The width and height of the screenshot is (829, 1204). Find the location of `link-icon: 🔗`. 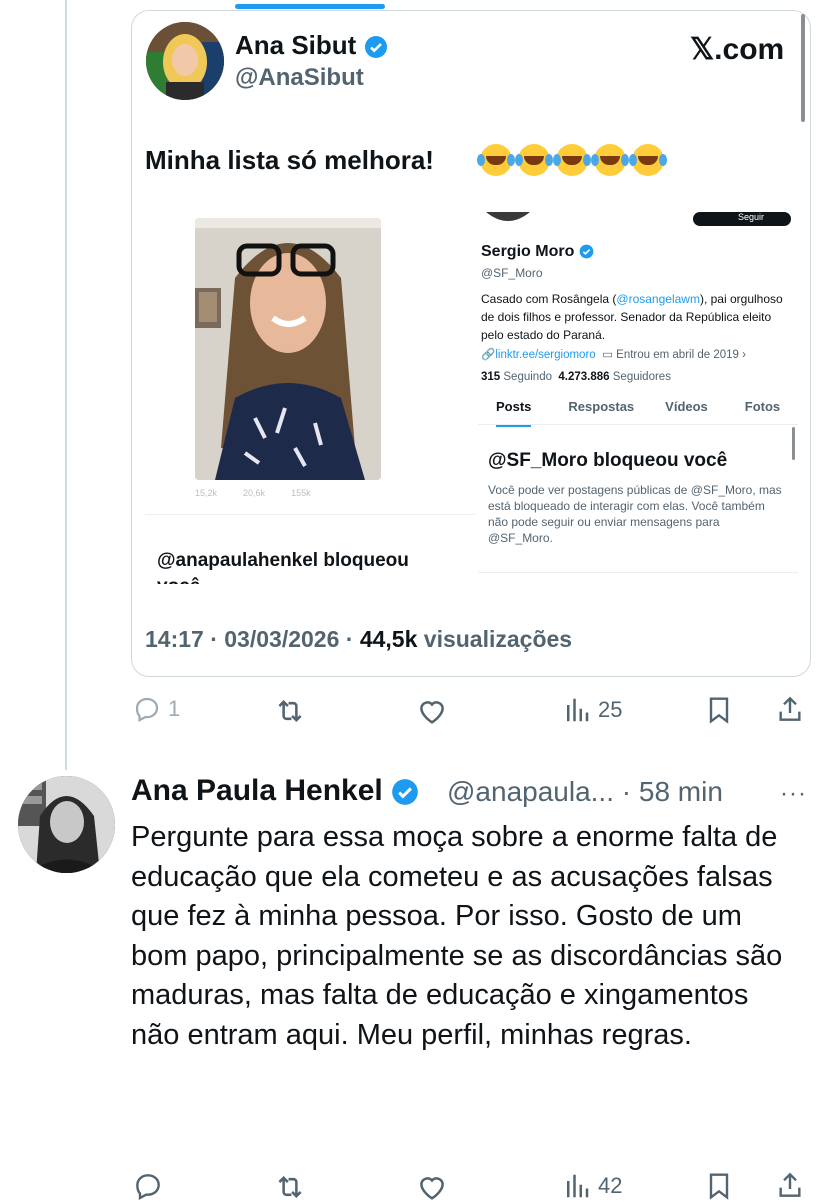

link-icon: 🔗 is located at coordinates (488, 355).